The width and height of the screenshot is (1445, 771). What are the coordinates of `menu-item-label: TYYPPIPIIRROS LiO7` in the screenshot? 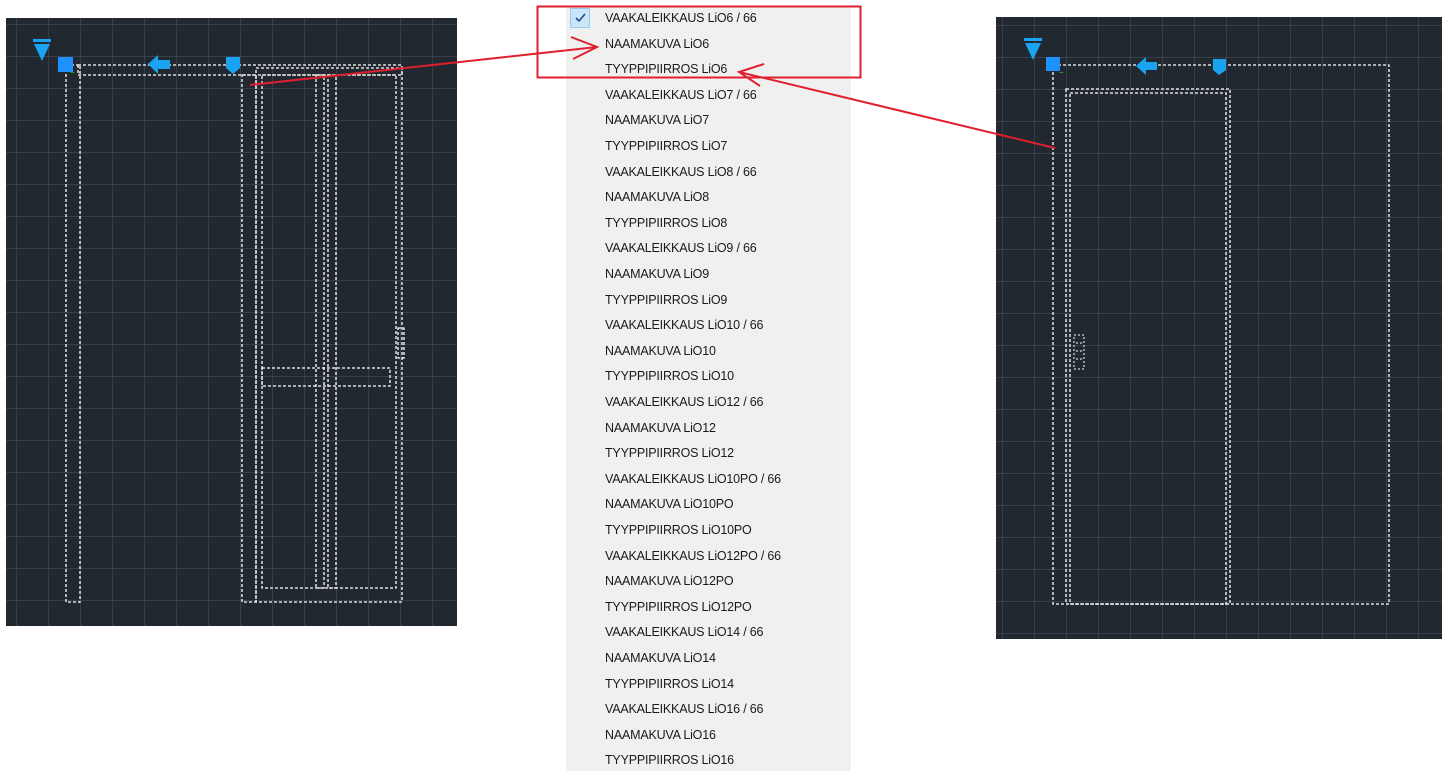 It's located at (666, 146).